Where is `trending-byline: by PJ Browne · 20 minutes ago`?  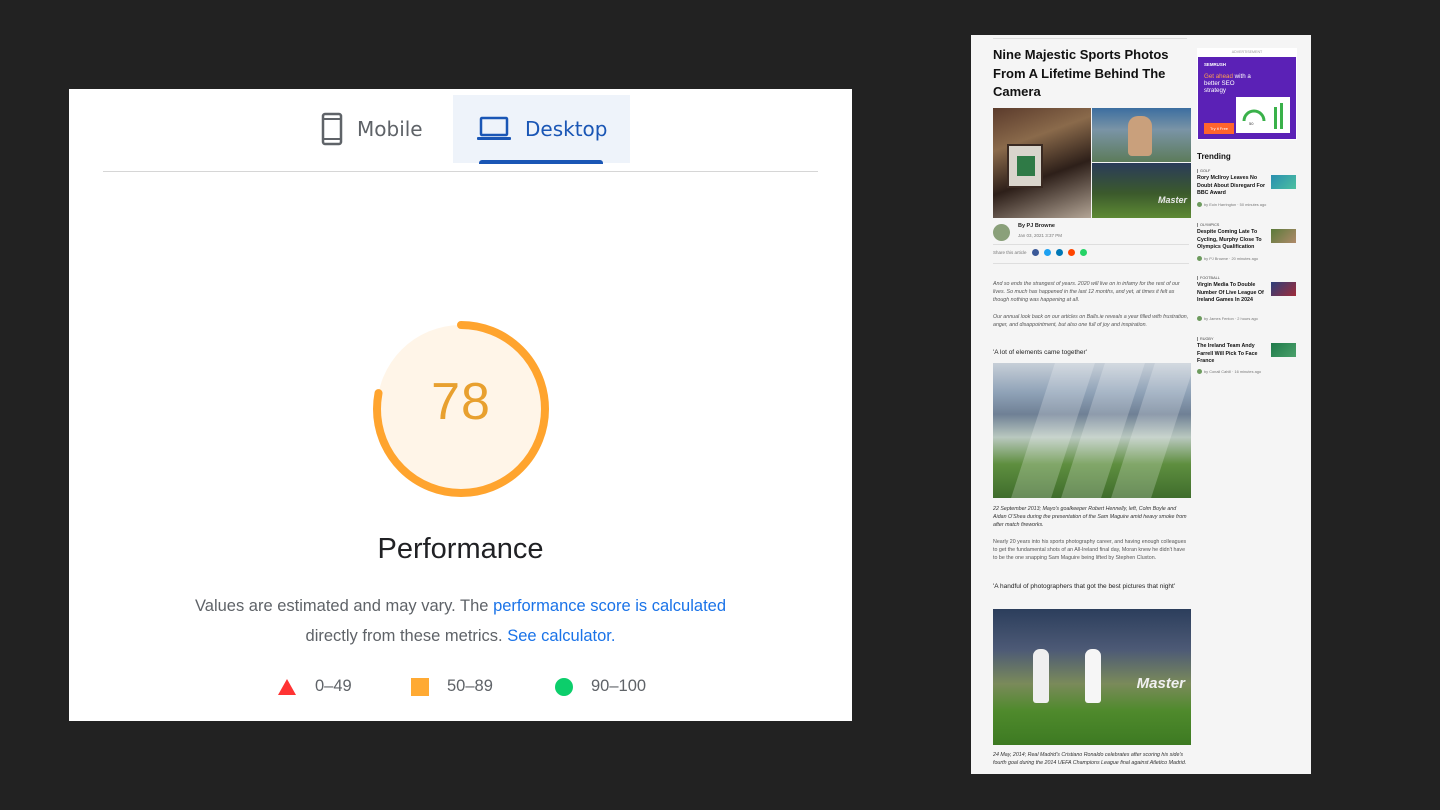 trending-byline: by PJ Browne · 20 minutes ago is located at coordinates (1227, 258).